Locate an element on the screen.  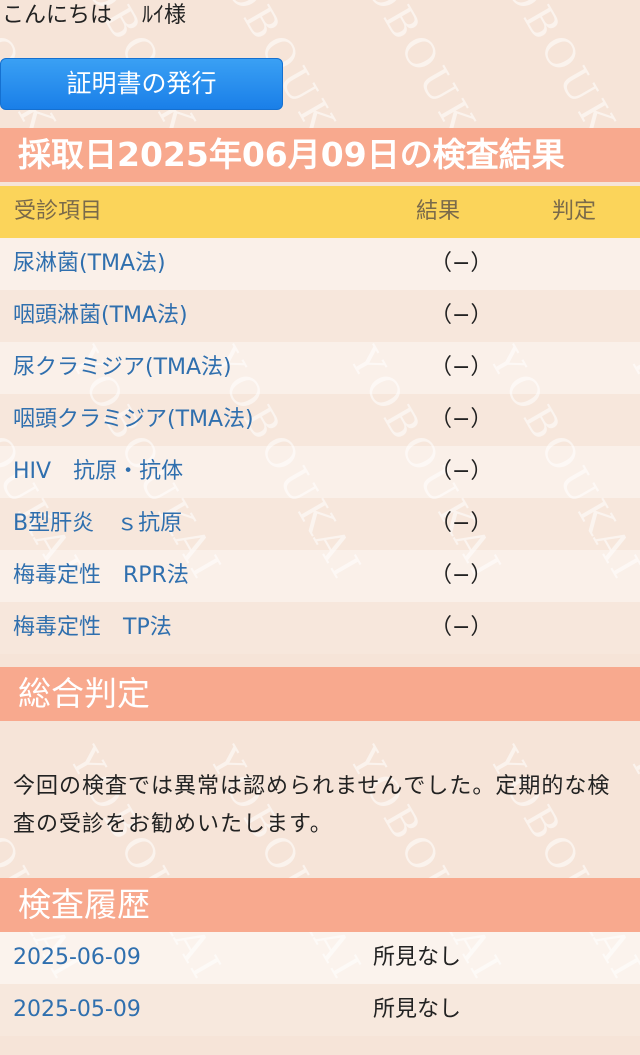
history-list: 2025-06-09 所見なし 2025-05-09 所見なし is located at coordinates (320, 984).